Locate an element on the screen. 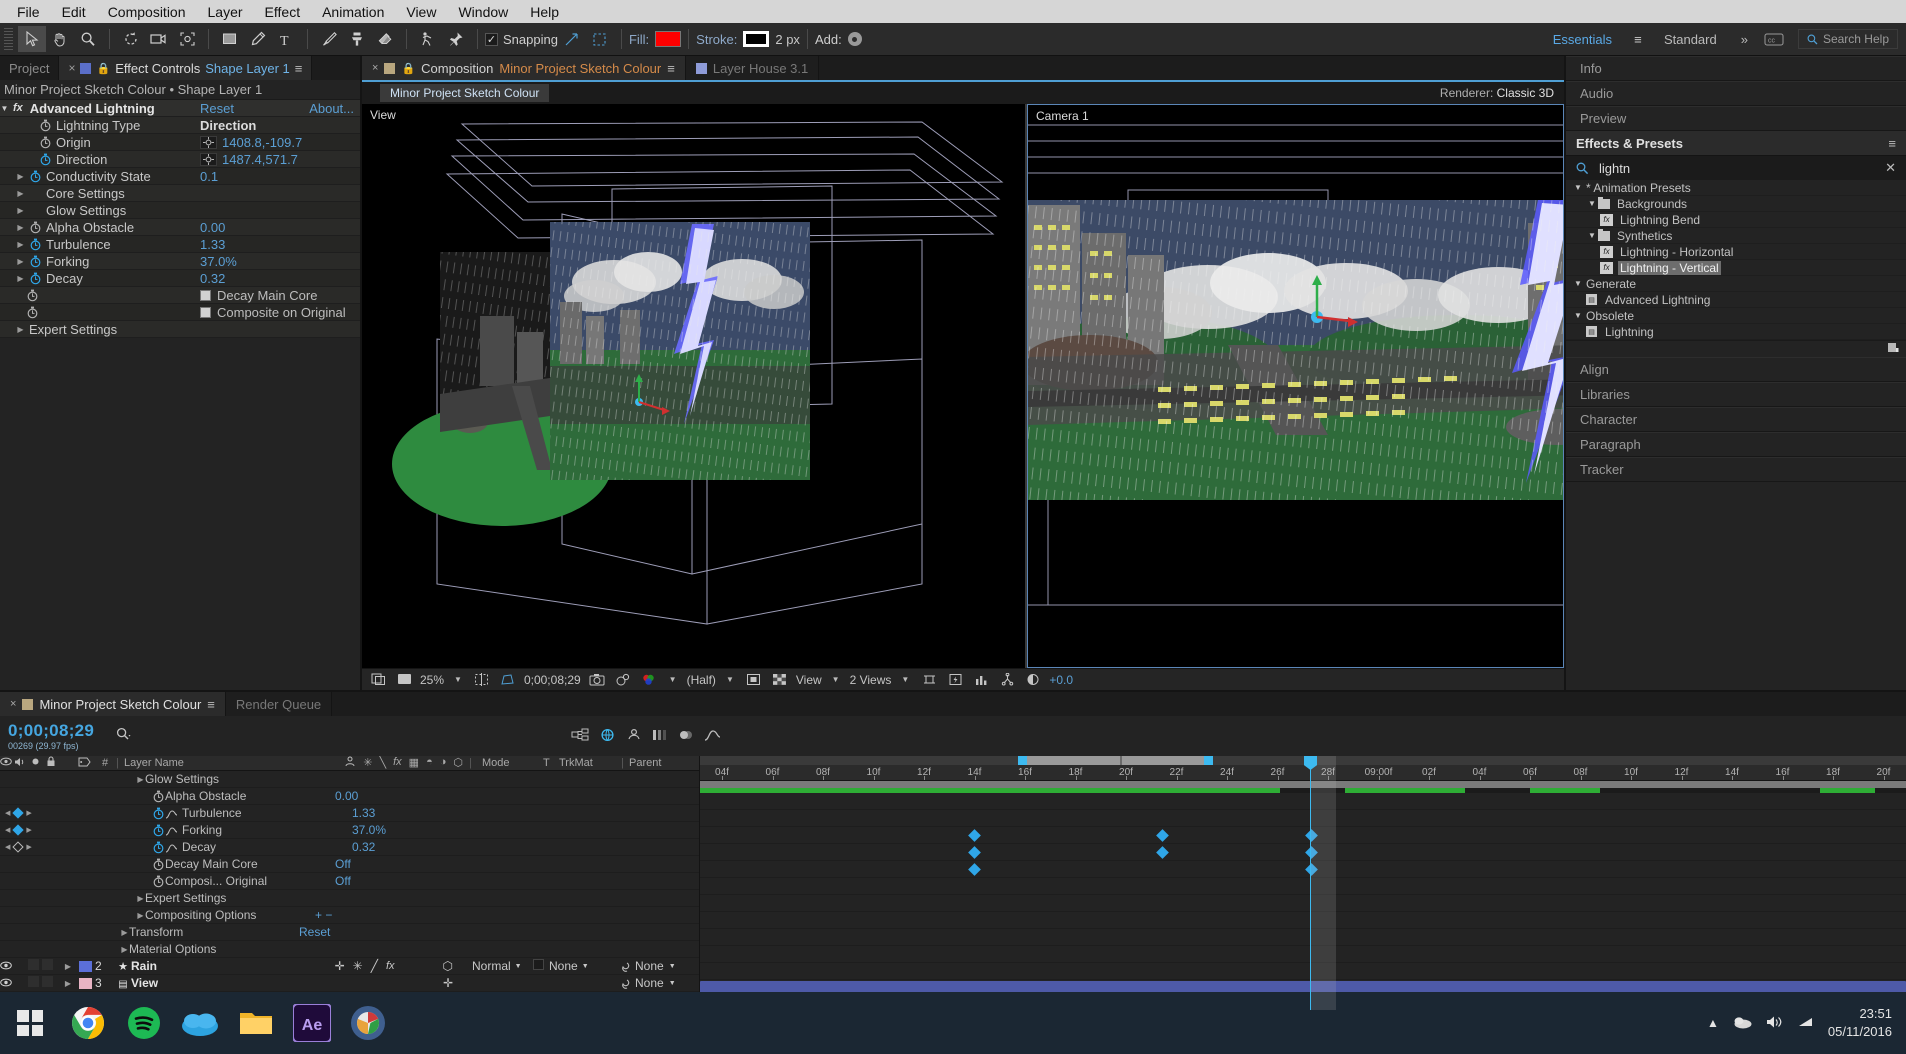  quality-icon: ╲ is located at coordinates (382, 763).